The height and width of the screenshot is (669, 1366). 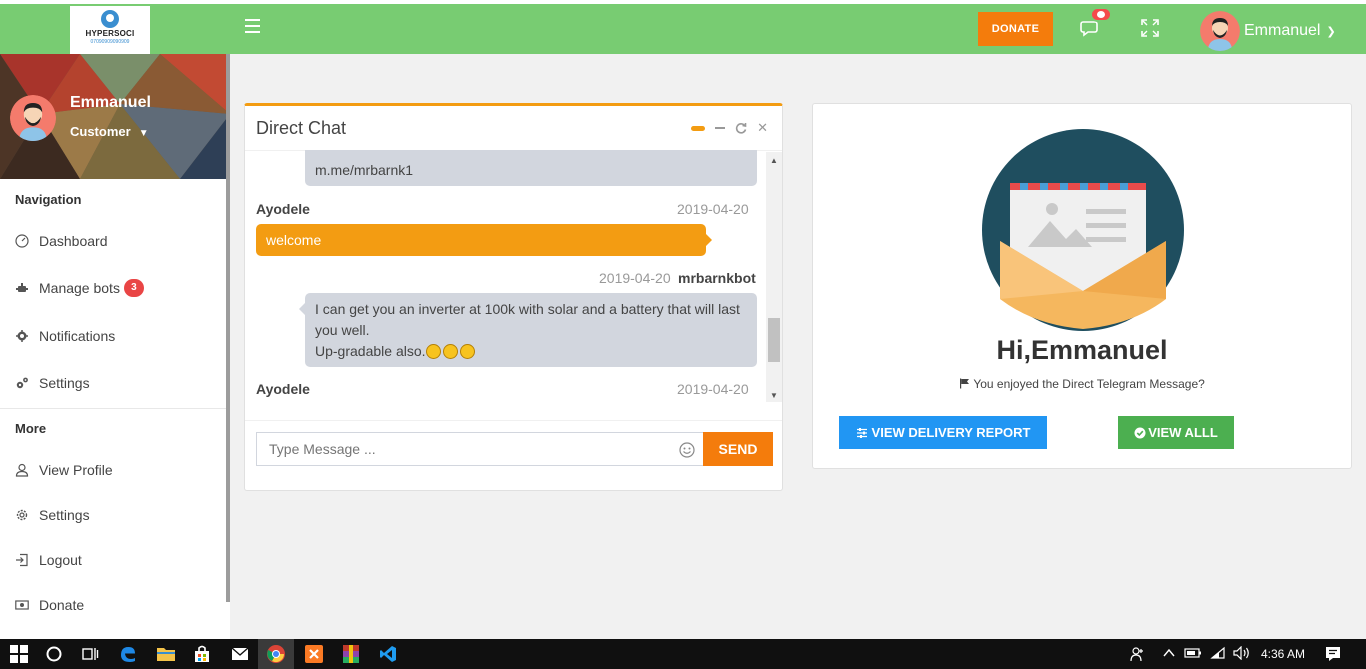 I want to click on profile-role-dropdown: Customer ▼, so click(x=109, y=131).